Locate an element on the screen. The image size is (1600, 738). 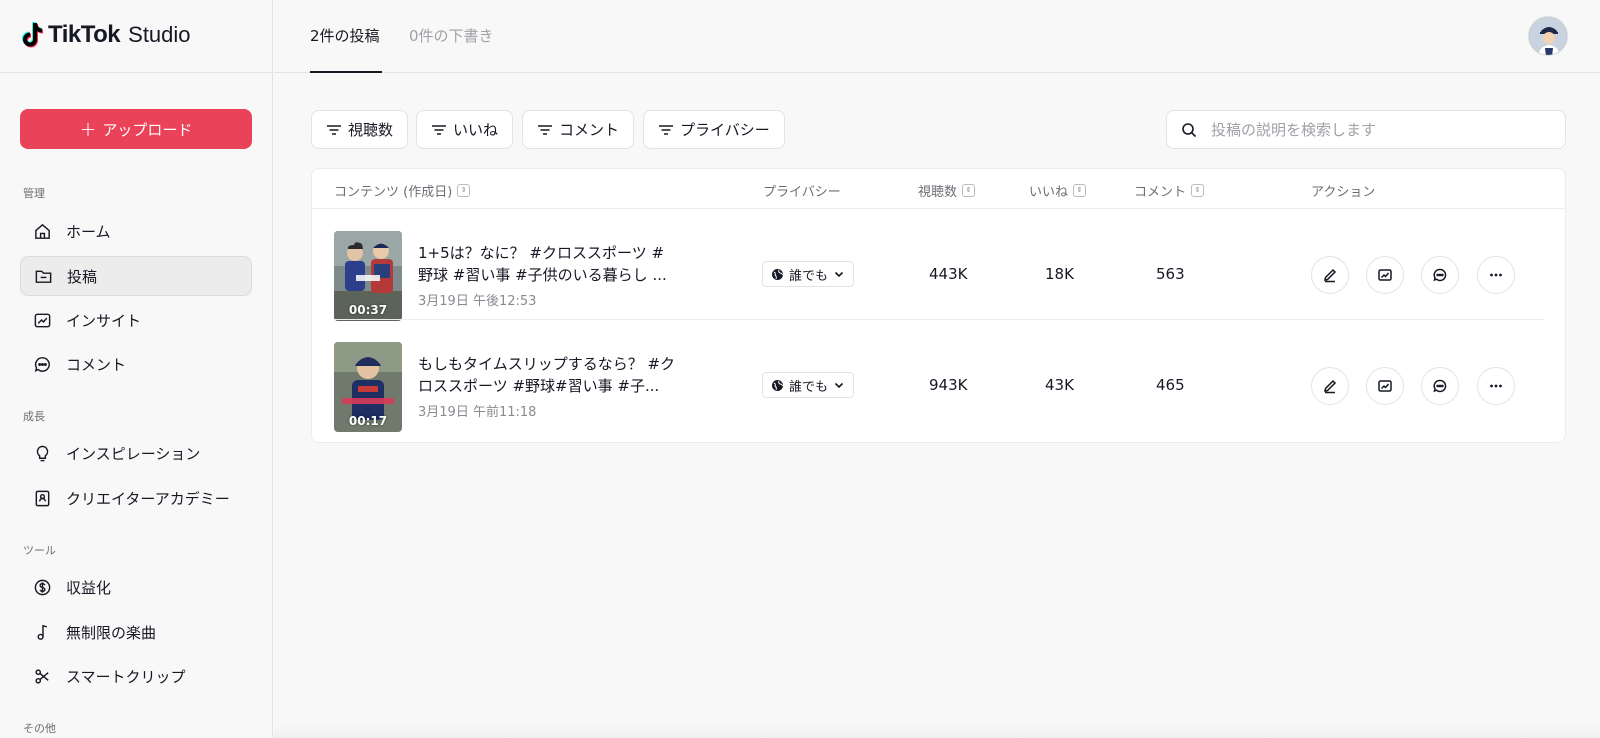
sidebar-item-music: 無制限の楽曲 is located at coordinates (136, 632).